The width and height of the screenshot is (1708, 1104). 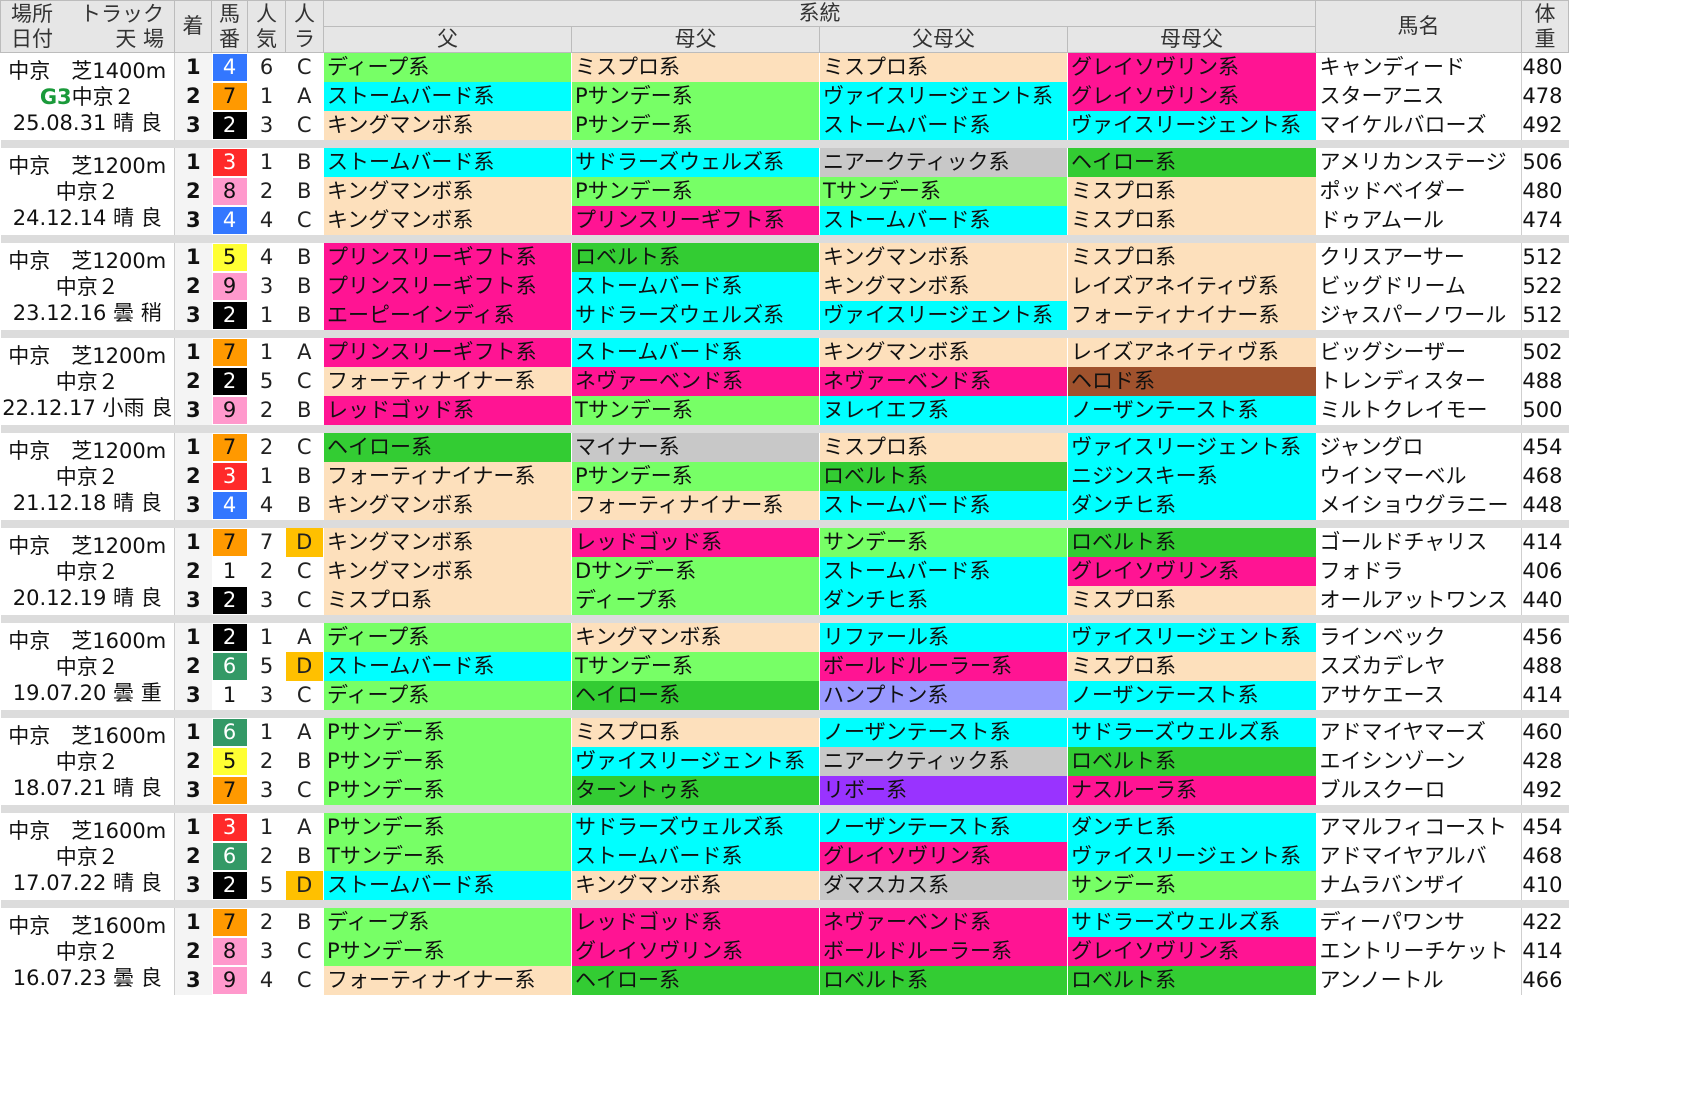 I want to click on horse-name: オールアットワンス, so click(x=1418, y=600).